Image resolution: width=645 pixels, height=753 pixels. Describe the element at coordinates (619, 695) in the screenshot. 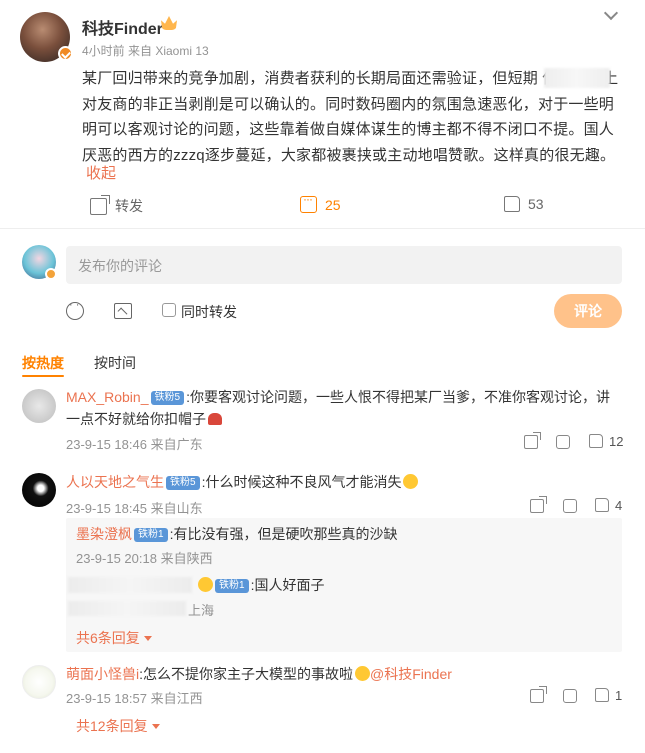

I see `comment-like-count: 1` at that location.